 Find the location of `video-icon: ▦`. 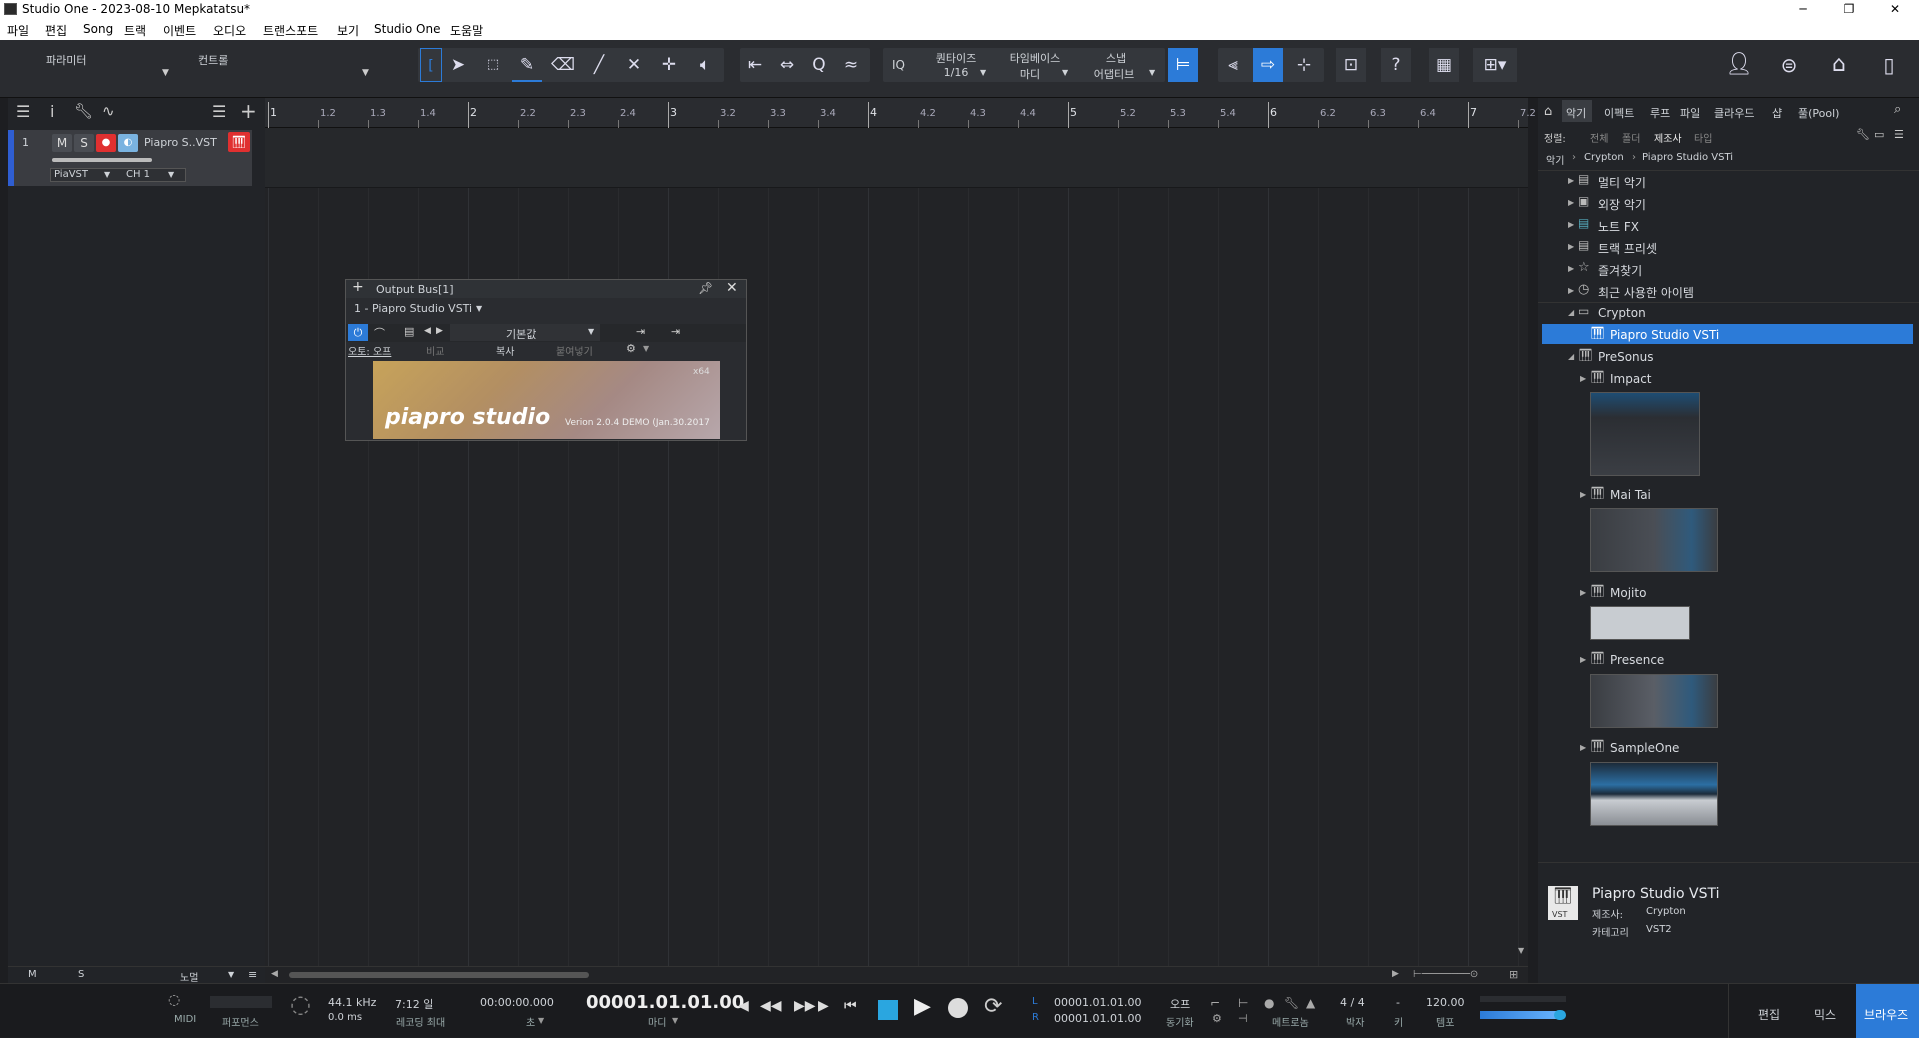

video-icon: ▦ is located at coordinates (1444, 65).